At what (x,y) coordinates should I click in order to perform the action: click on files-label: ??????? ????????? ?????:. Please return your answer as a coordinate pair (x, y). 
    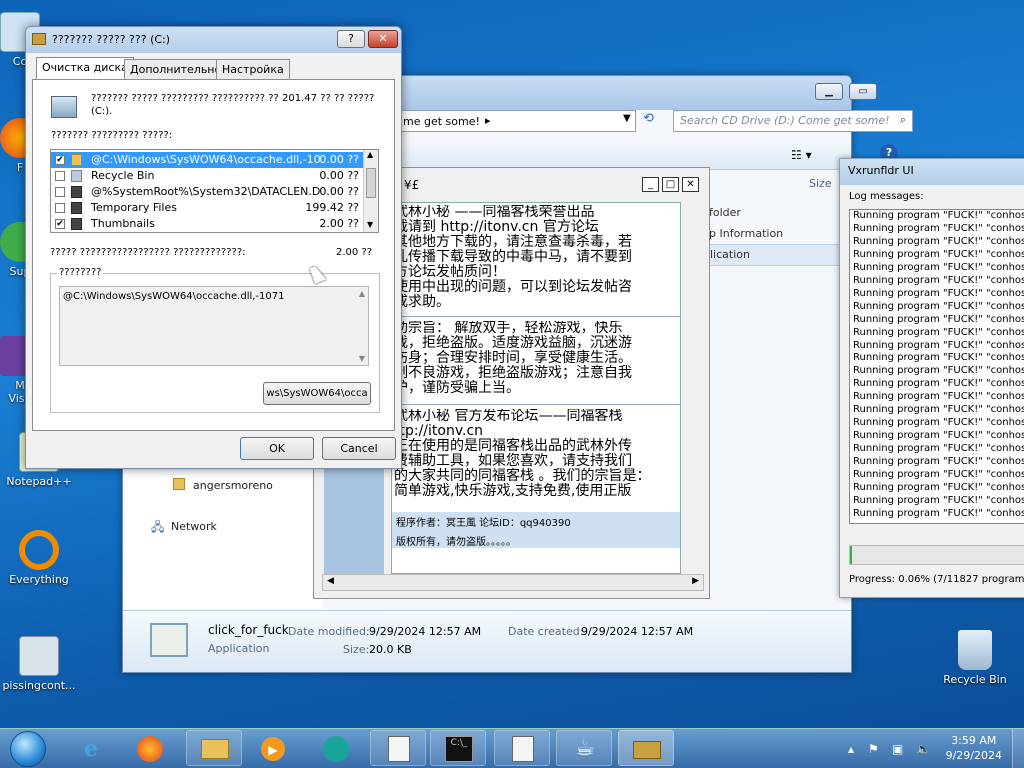
    Looking at the image, I should click on (112, 135).